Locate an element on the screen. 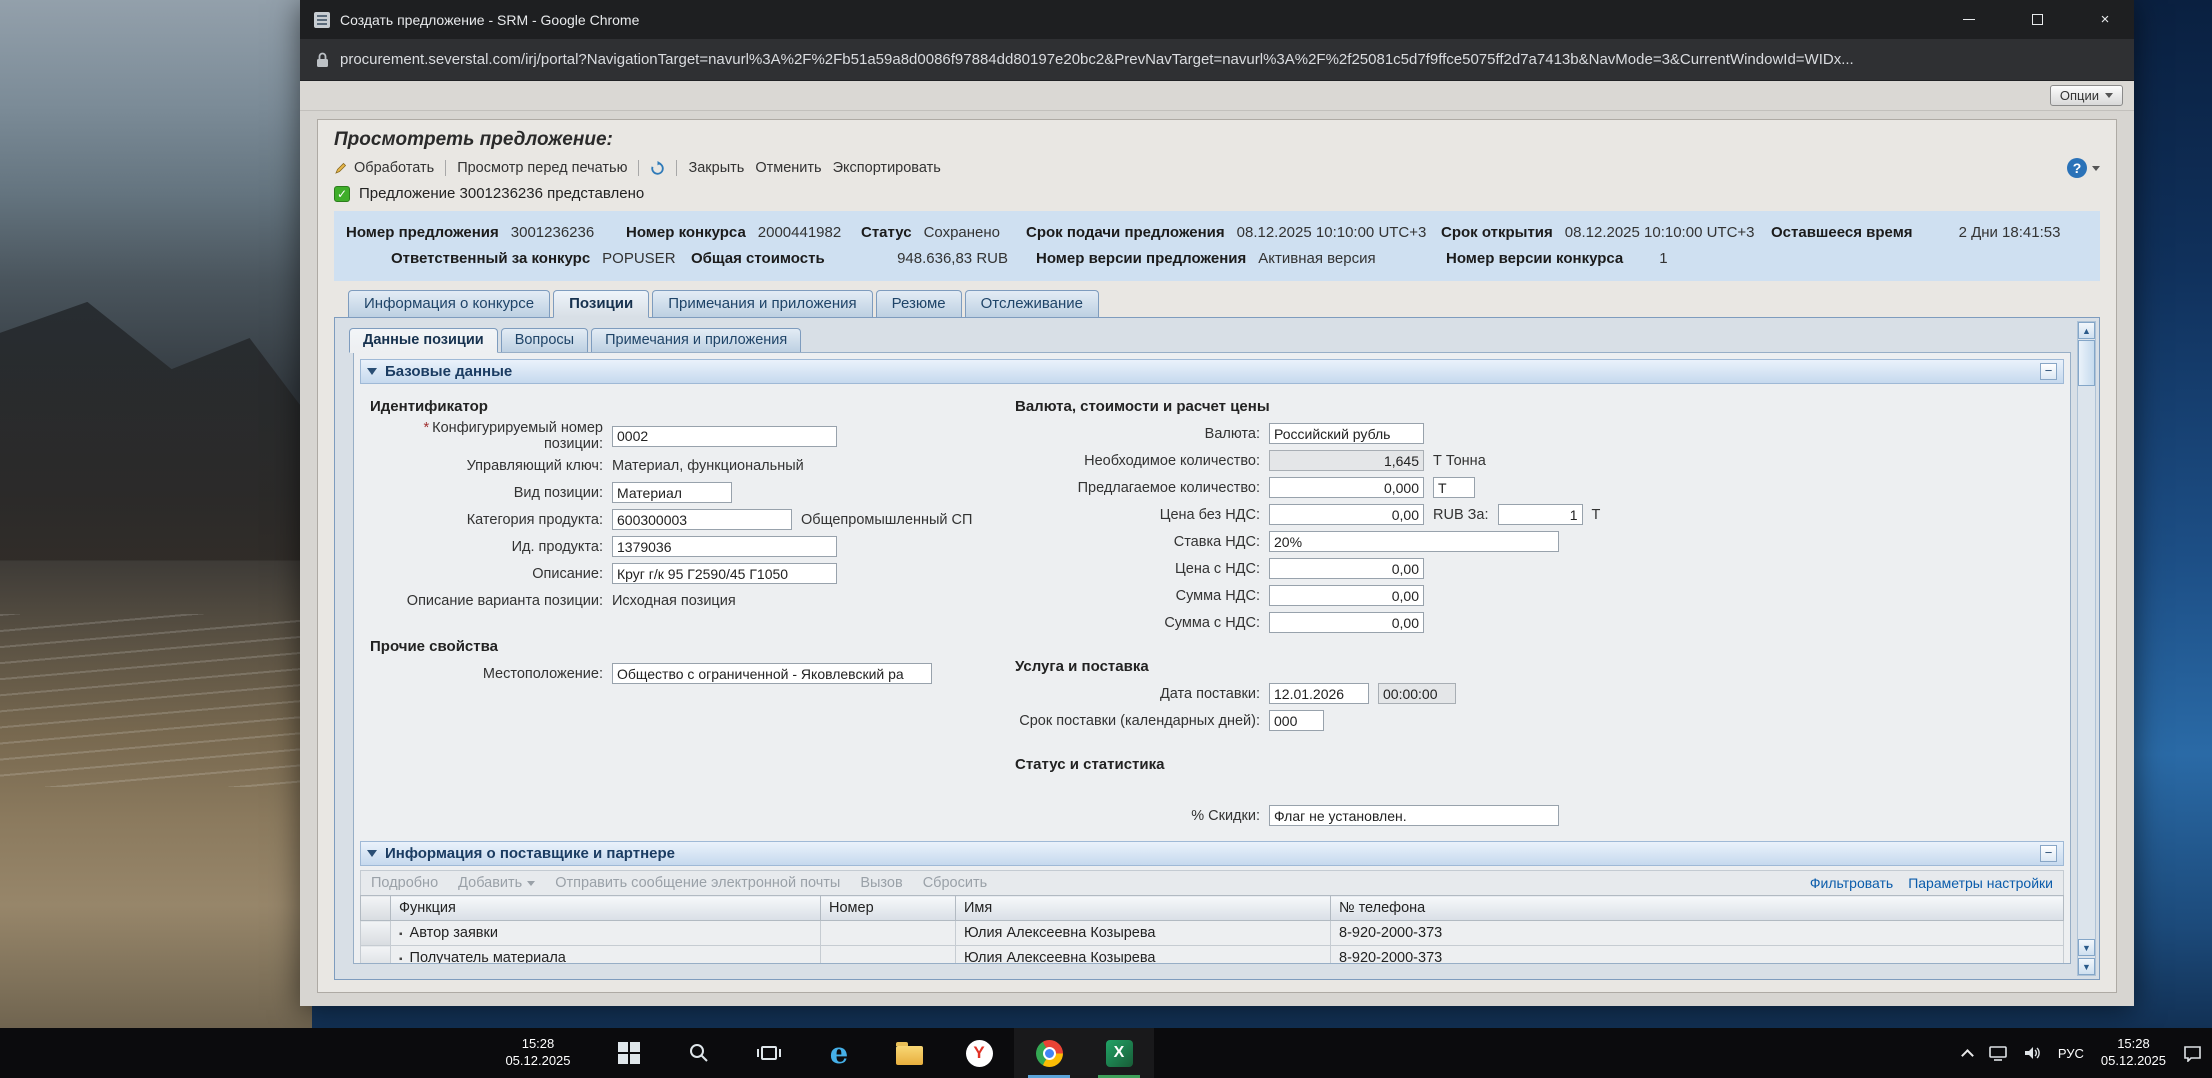 The height and width of the screenshot is (1078, 2212). required-quantity-input is located at coordinates (1346, 460).